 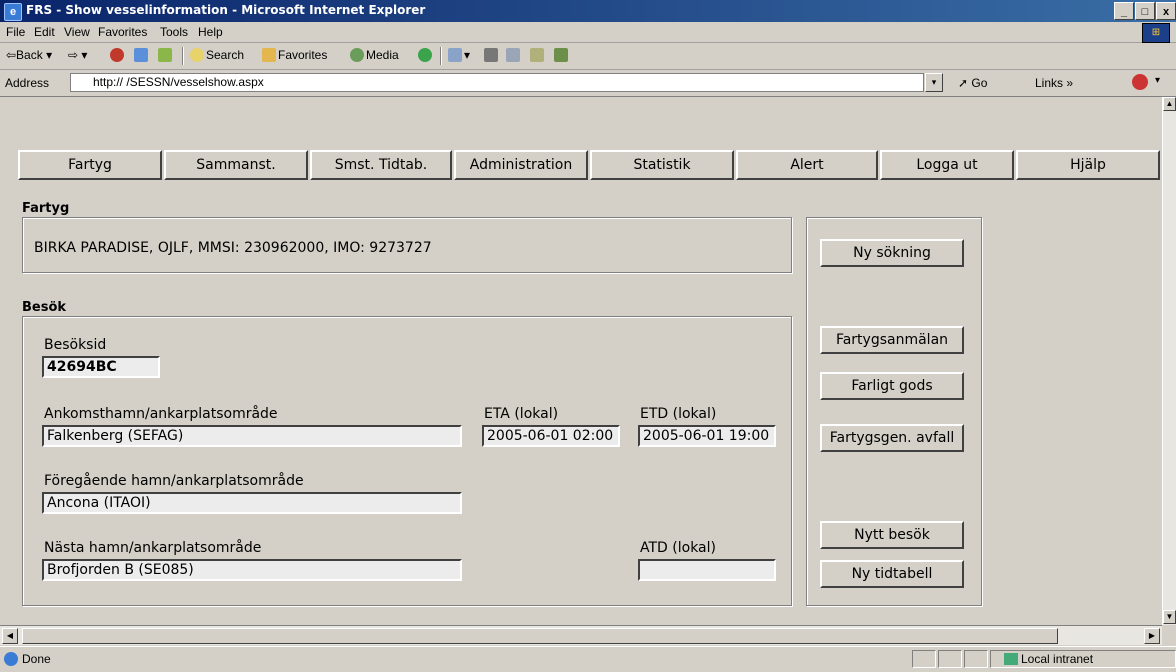 I want to click on eta-field: 2005-06-01 02:00, so click(x=551, y=436).